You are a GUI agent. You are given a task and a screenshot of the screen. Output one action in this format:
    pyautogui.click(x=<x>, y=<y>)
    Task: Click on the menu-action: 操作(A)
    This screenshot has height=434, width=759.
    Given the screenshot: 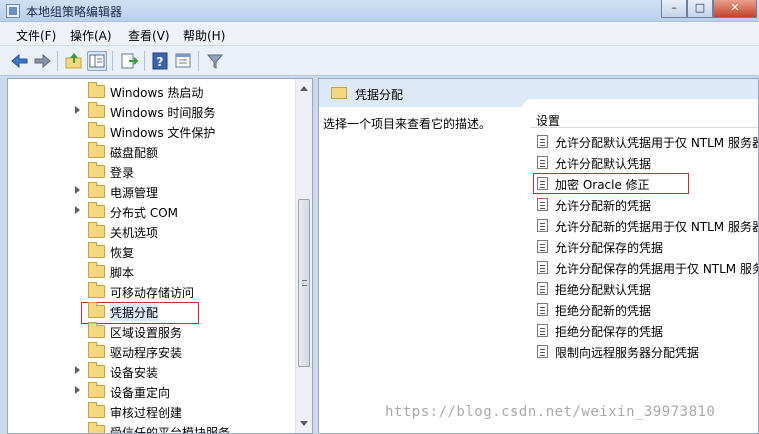 What is the action you would take?
    pyautogui.click(x=91, y=35)
    